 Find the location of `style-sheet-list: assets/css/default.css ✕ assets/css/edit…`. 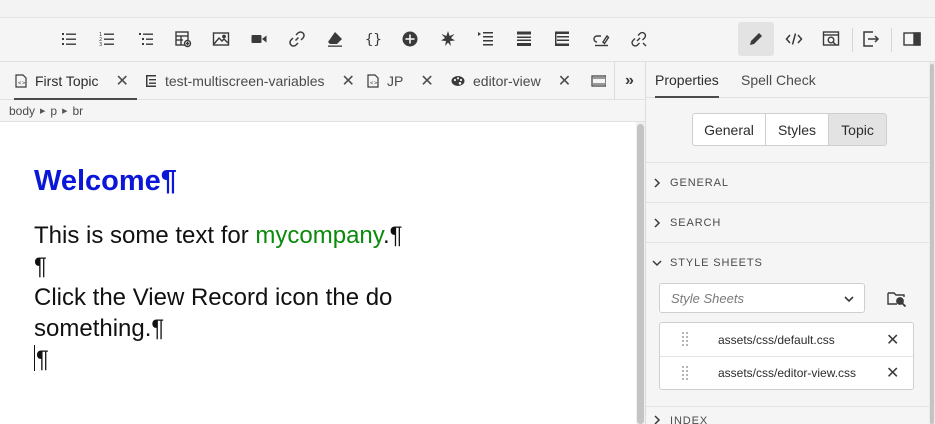

style-sheet-list: assets/css/default.css ✕ assets/css/edit… is located at coordinates (786, 356).